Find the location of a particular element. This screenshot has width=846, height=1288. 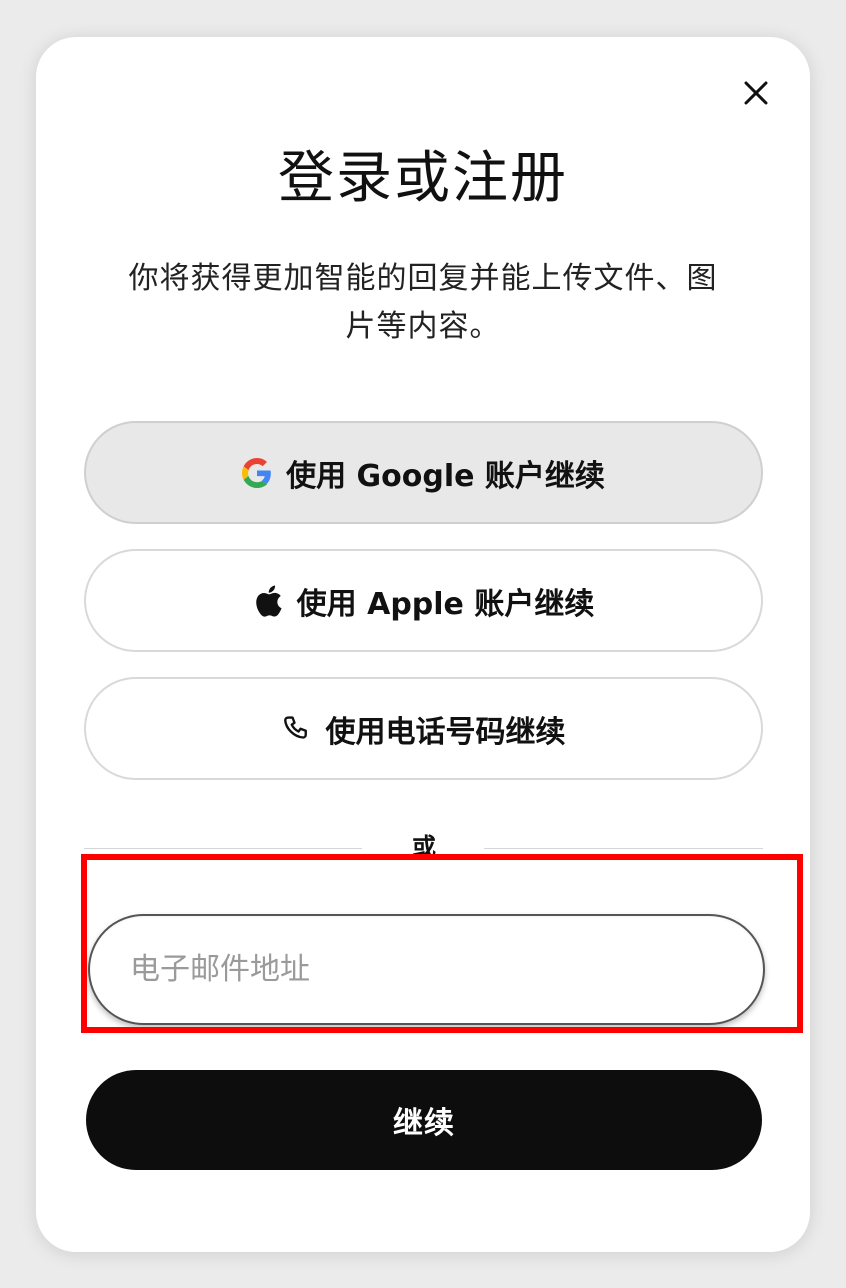

dialog-subtitle: 你将获得更加智能的回复并能上传文件、图 片等内容。 is located at coordinates (423, 303).